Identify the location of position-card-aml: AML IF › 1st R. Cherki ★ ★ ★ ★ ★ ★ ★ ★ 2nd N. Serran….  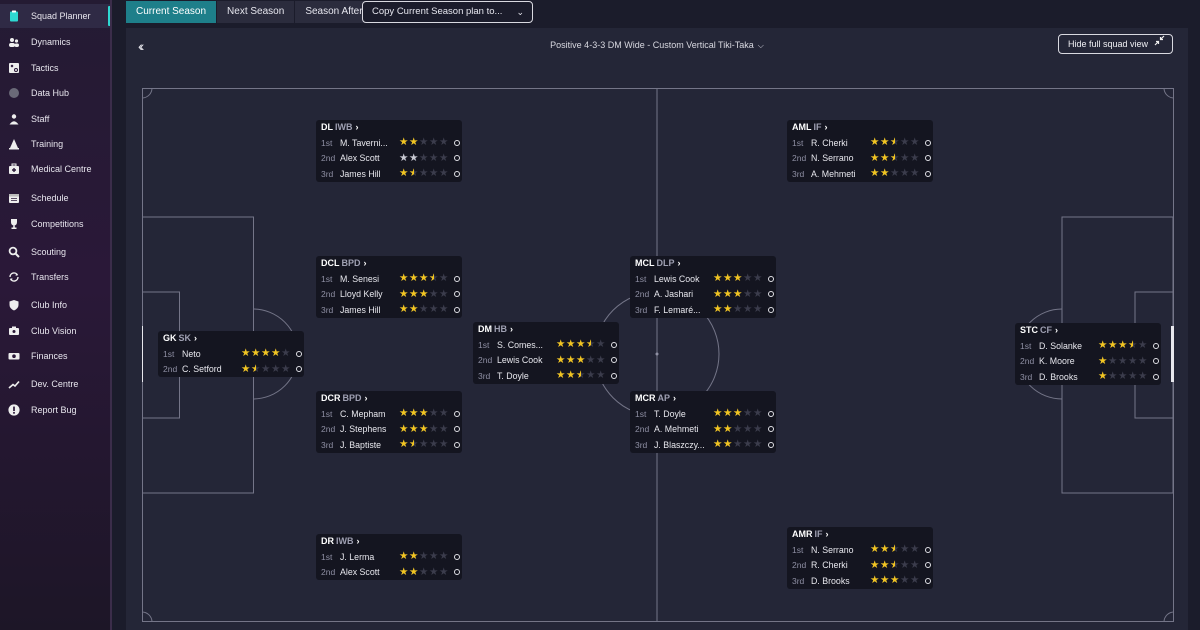
(860, 151).